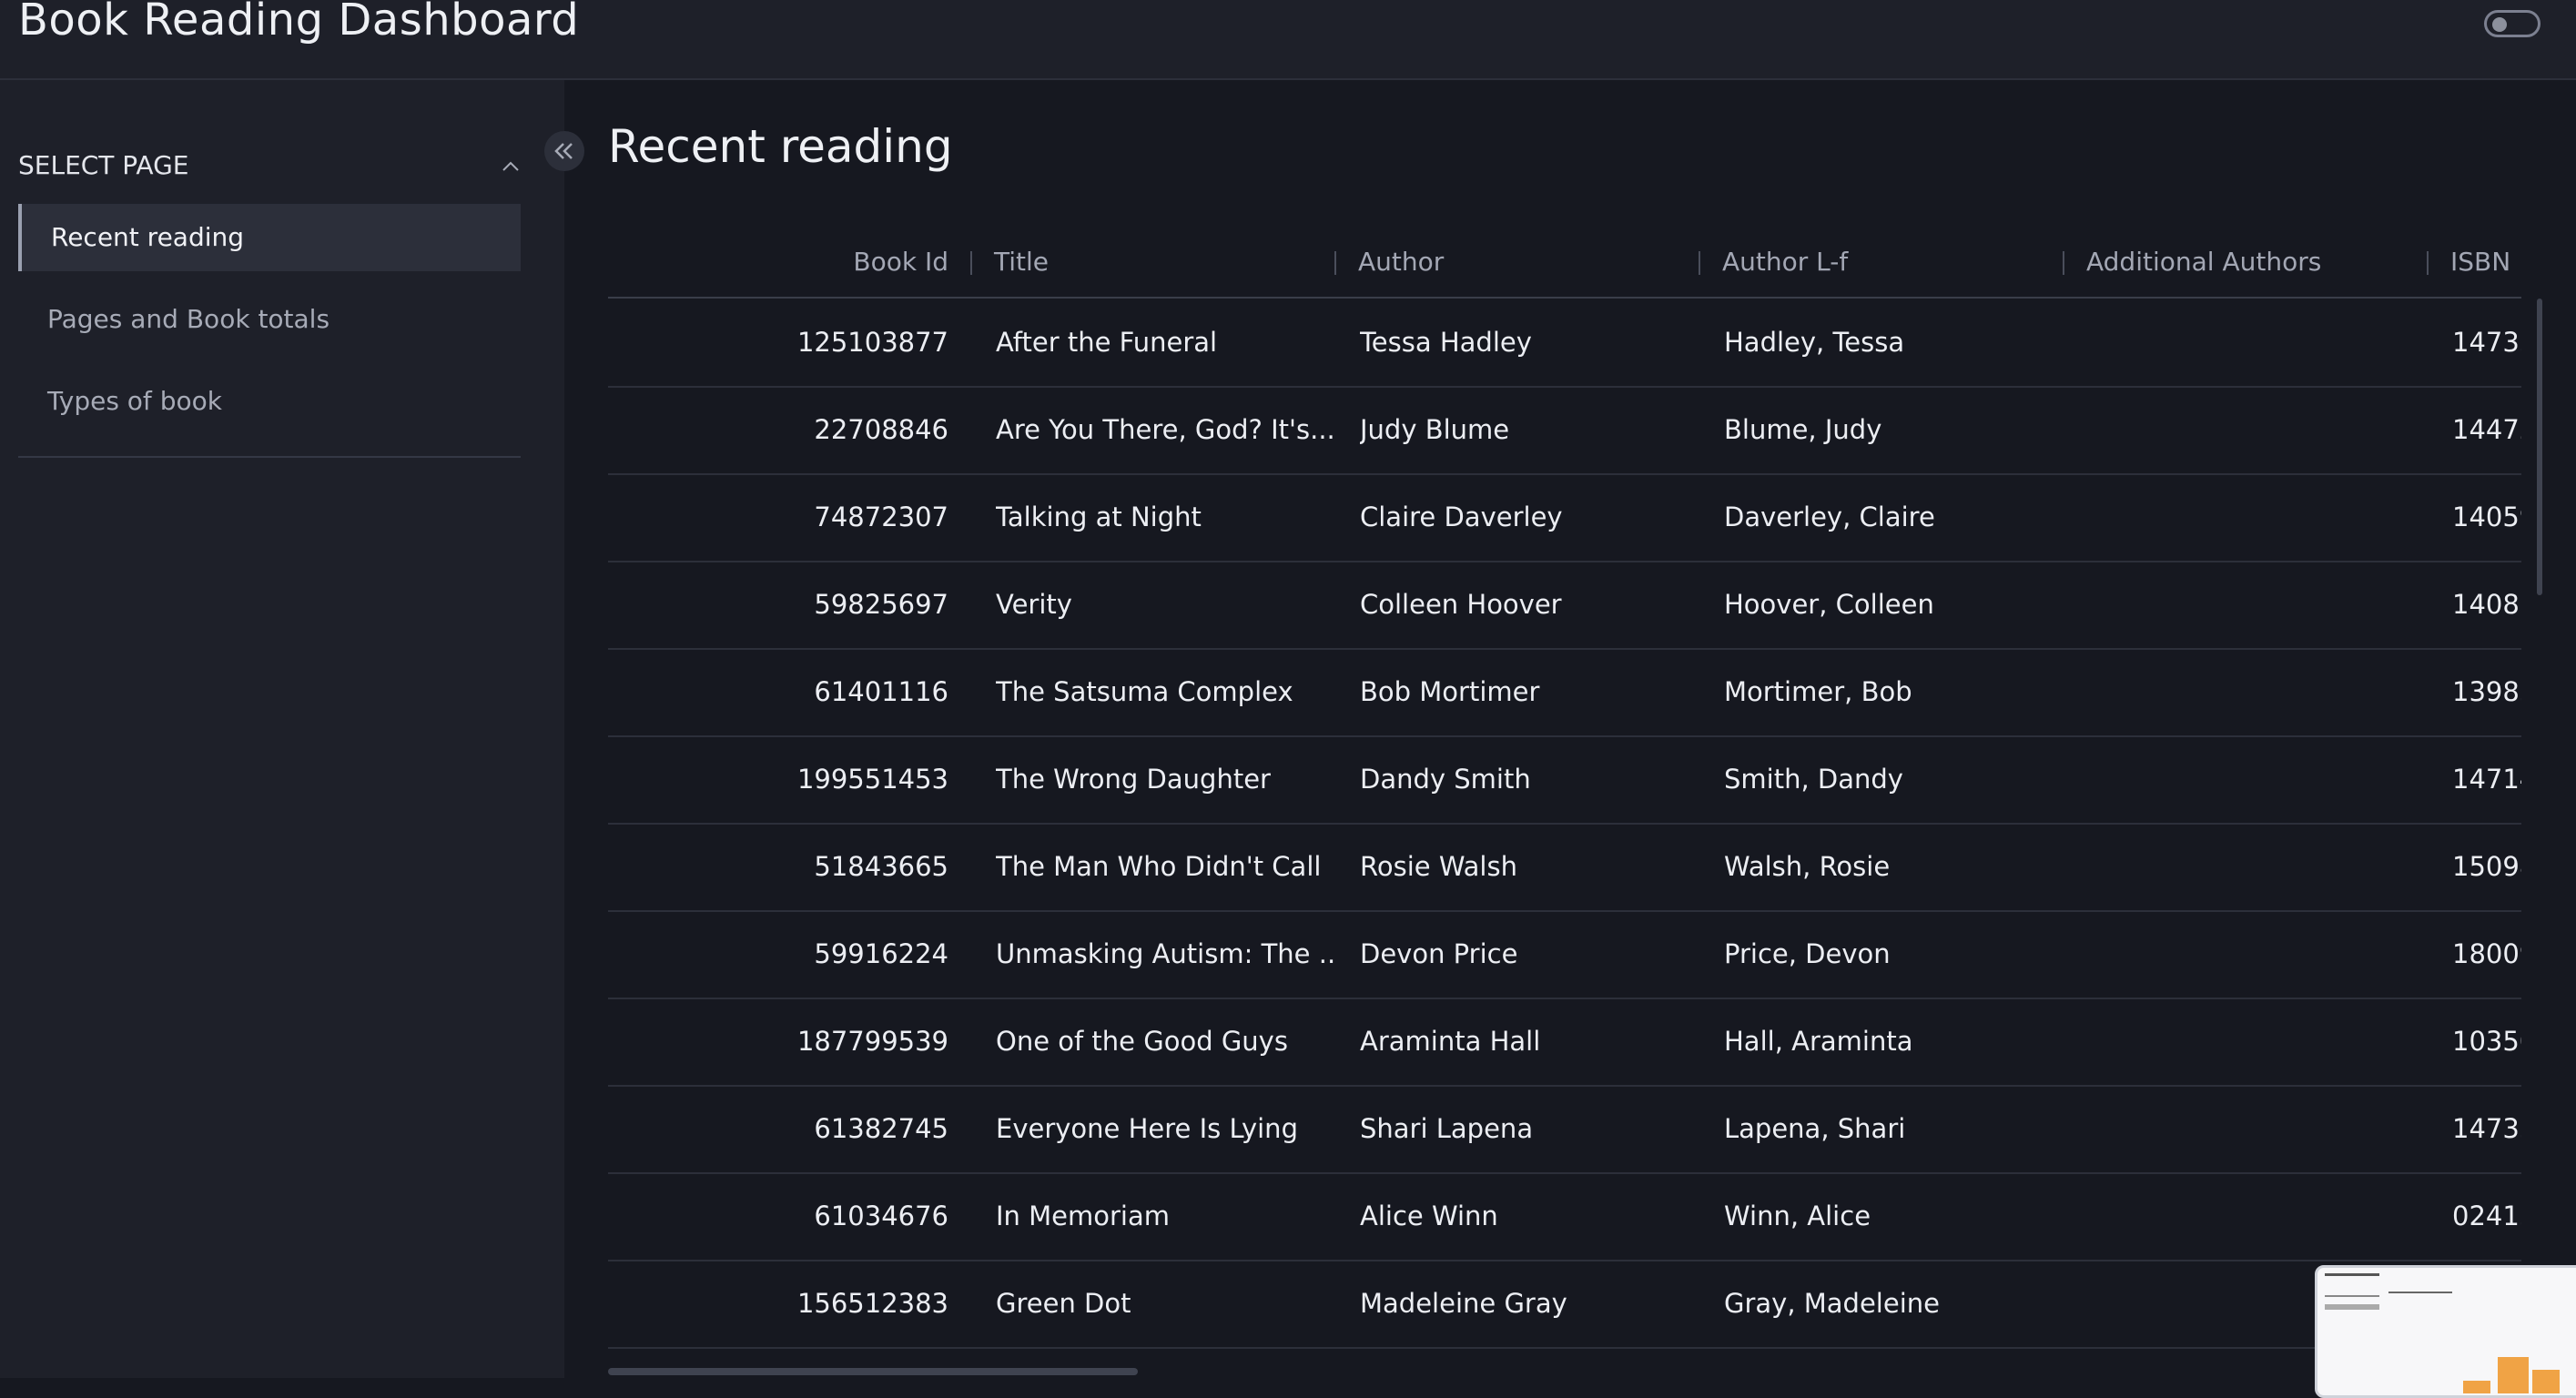  What do you see at coordinates (872, 342) in the screenshot?
I see `cell-book-id: 125103877` at bounding box center [872, 342].